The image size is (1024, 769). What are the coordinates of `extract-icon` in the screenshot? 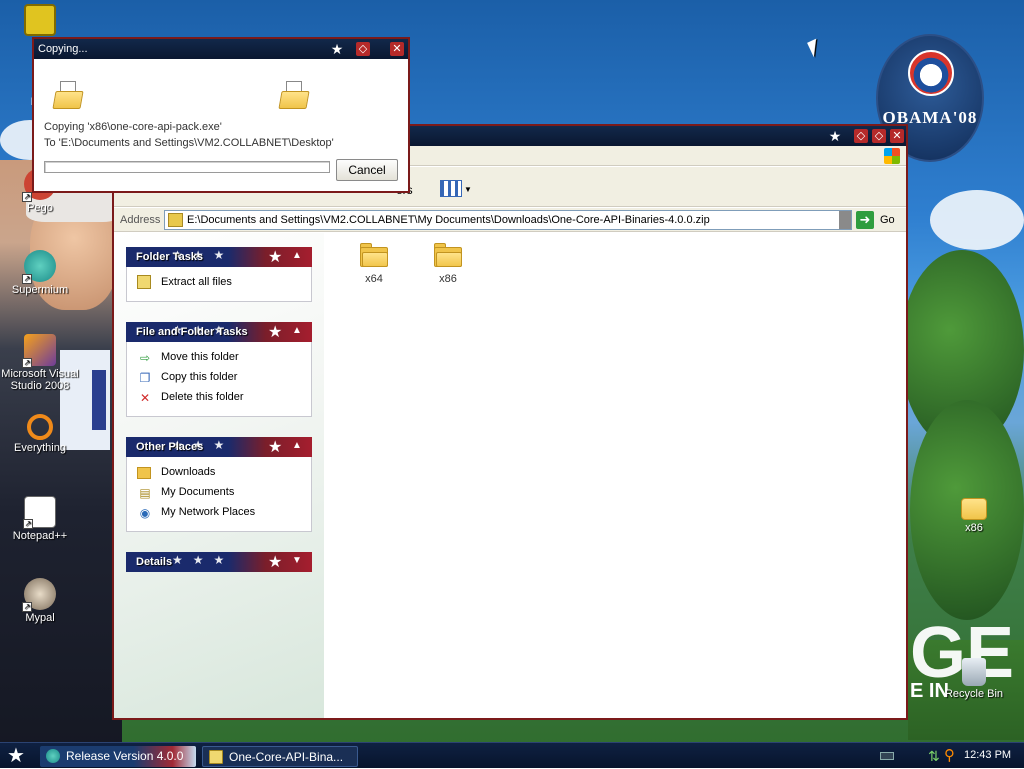 It's located at (144, 282).